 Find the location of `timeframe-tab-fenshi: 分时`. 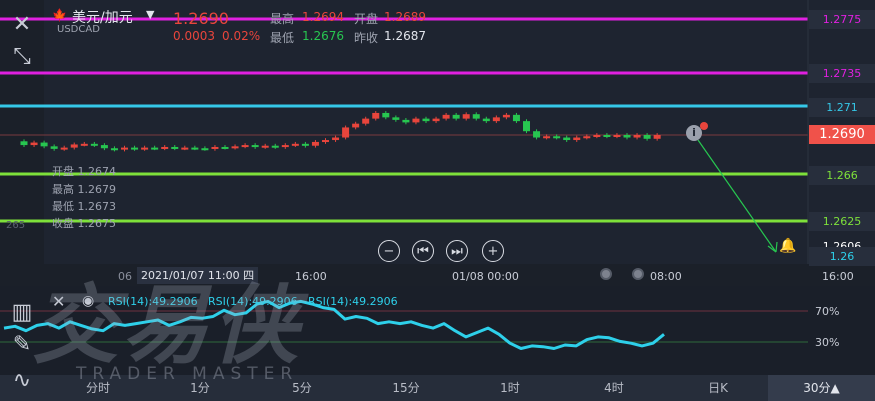

timeframe-tab-fenshi: 分时 is located at coordinates (98, 388).